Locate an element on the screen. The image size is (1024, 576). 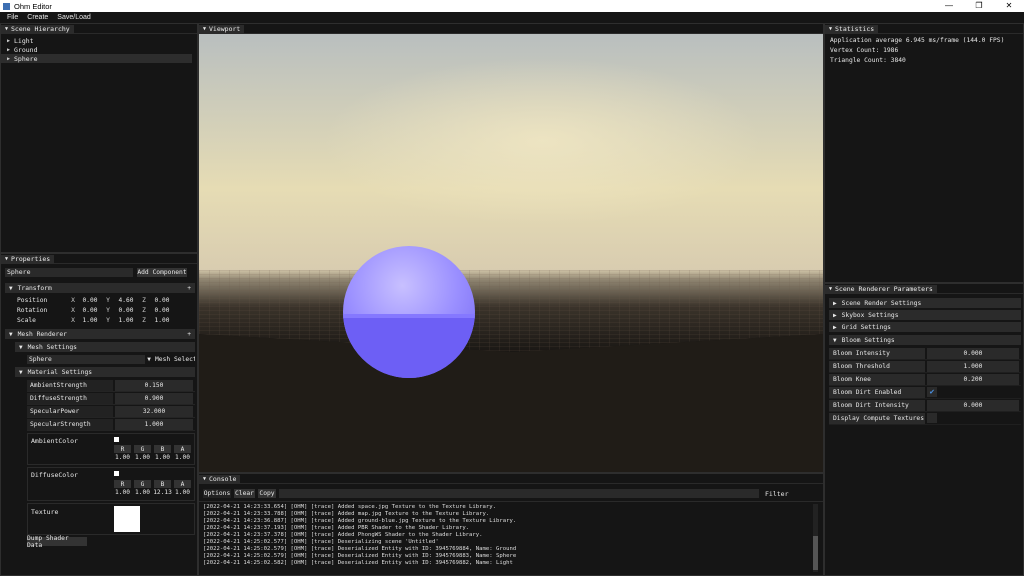
ambient-b-field: 1.00 is located at coordinates (162, 457).